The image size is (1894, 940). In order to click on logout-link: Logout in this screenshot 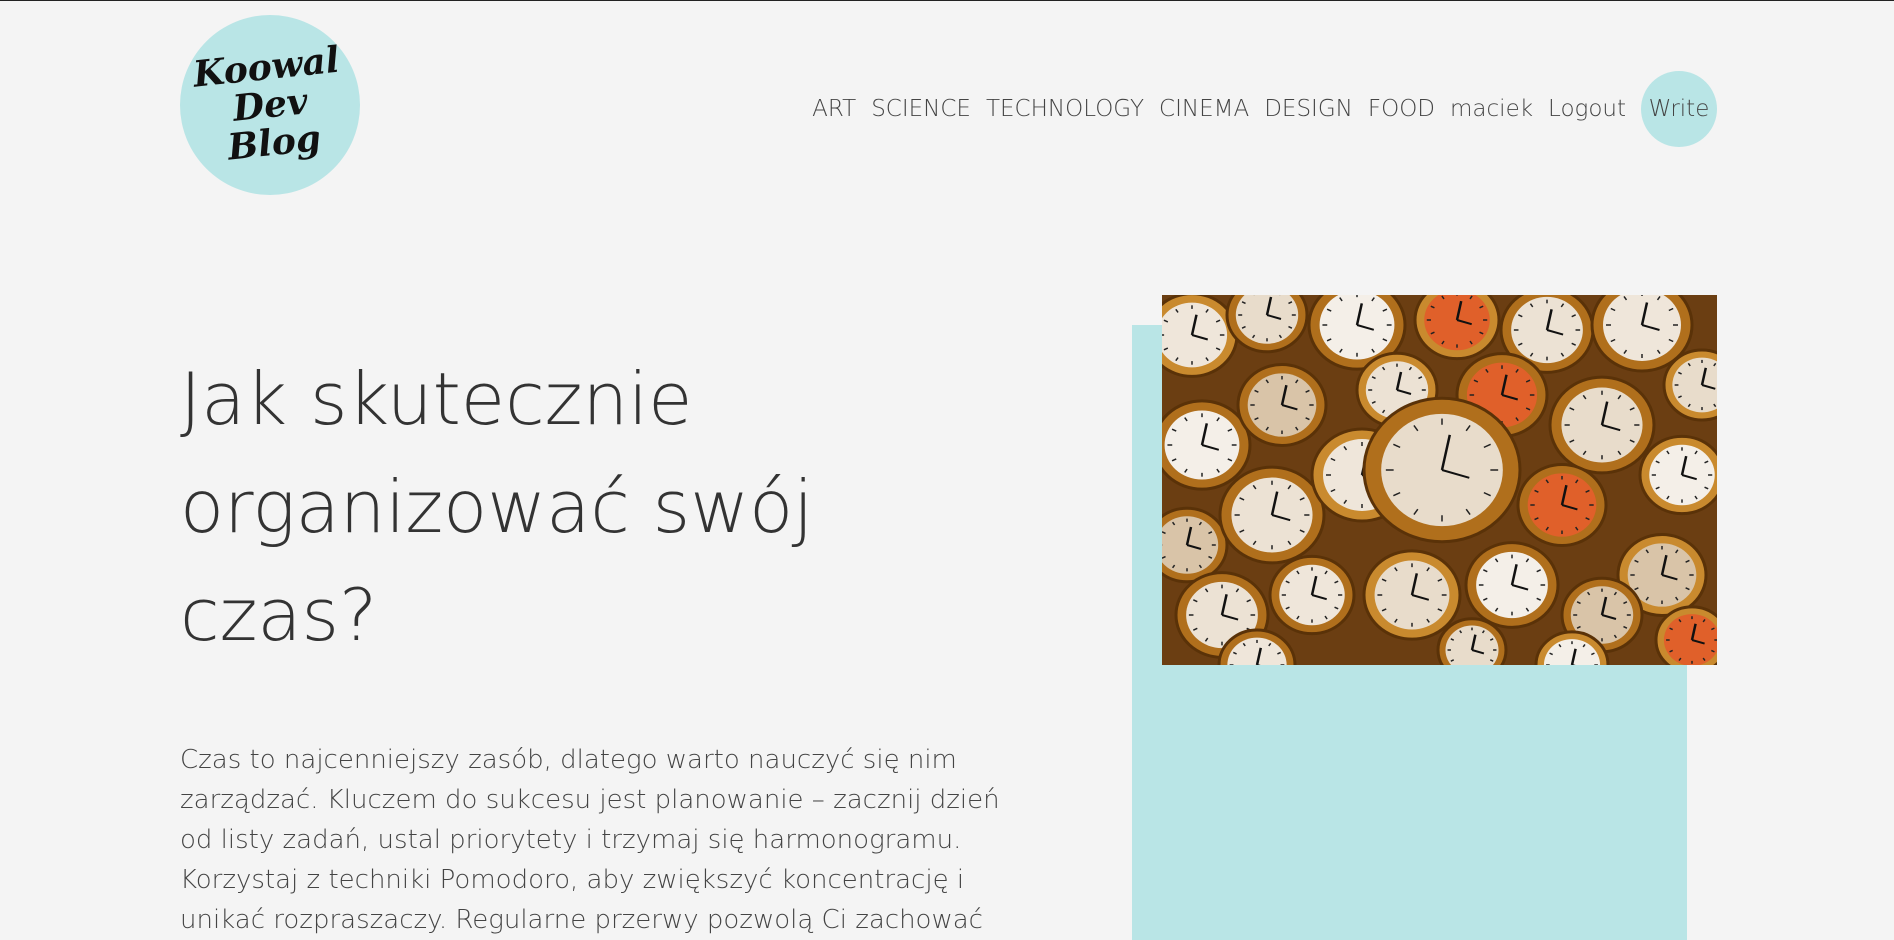, I will do `click(1587, 109)`.